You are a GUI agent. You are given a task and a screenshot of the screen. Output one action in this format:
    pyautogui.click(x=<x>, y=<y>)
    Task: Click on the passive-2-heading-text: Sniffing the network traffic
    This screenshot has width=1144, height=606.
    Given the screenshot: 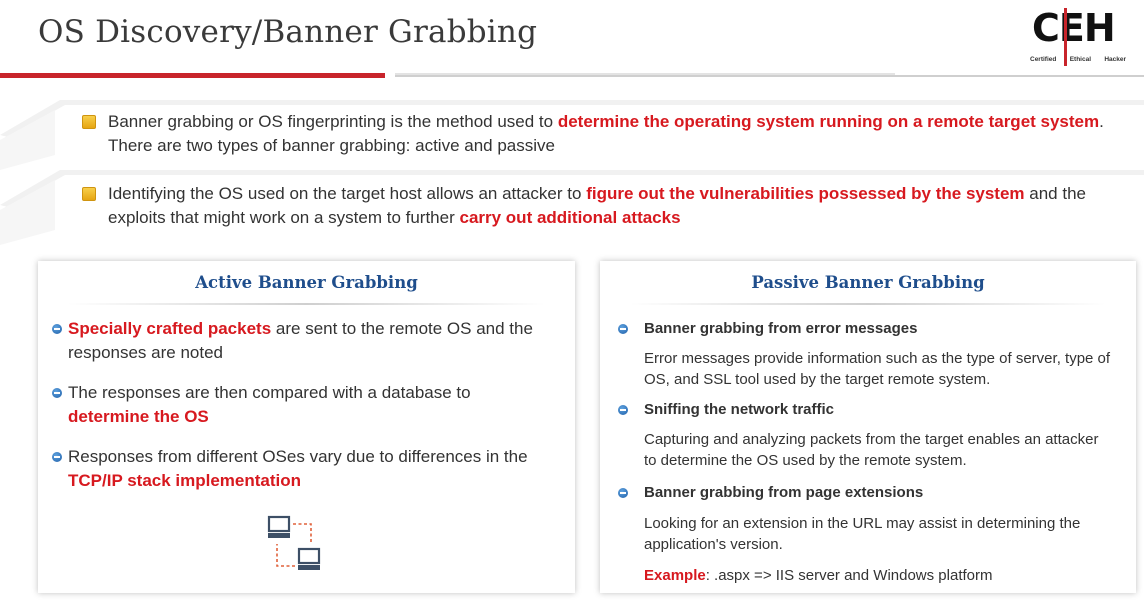 What is the action you would take?
    pyautogui.click(x=739, y=409)
    